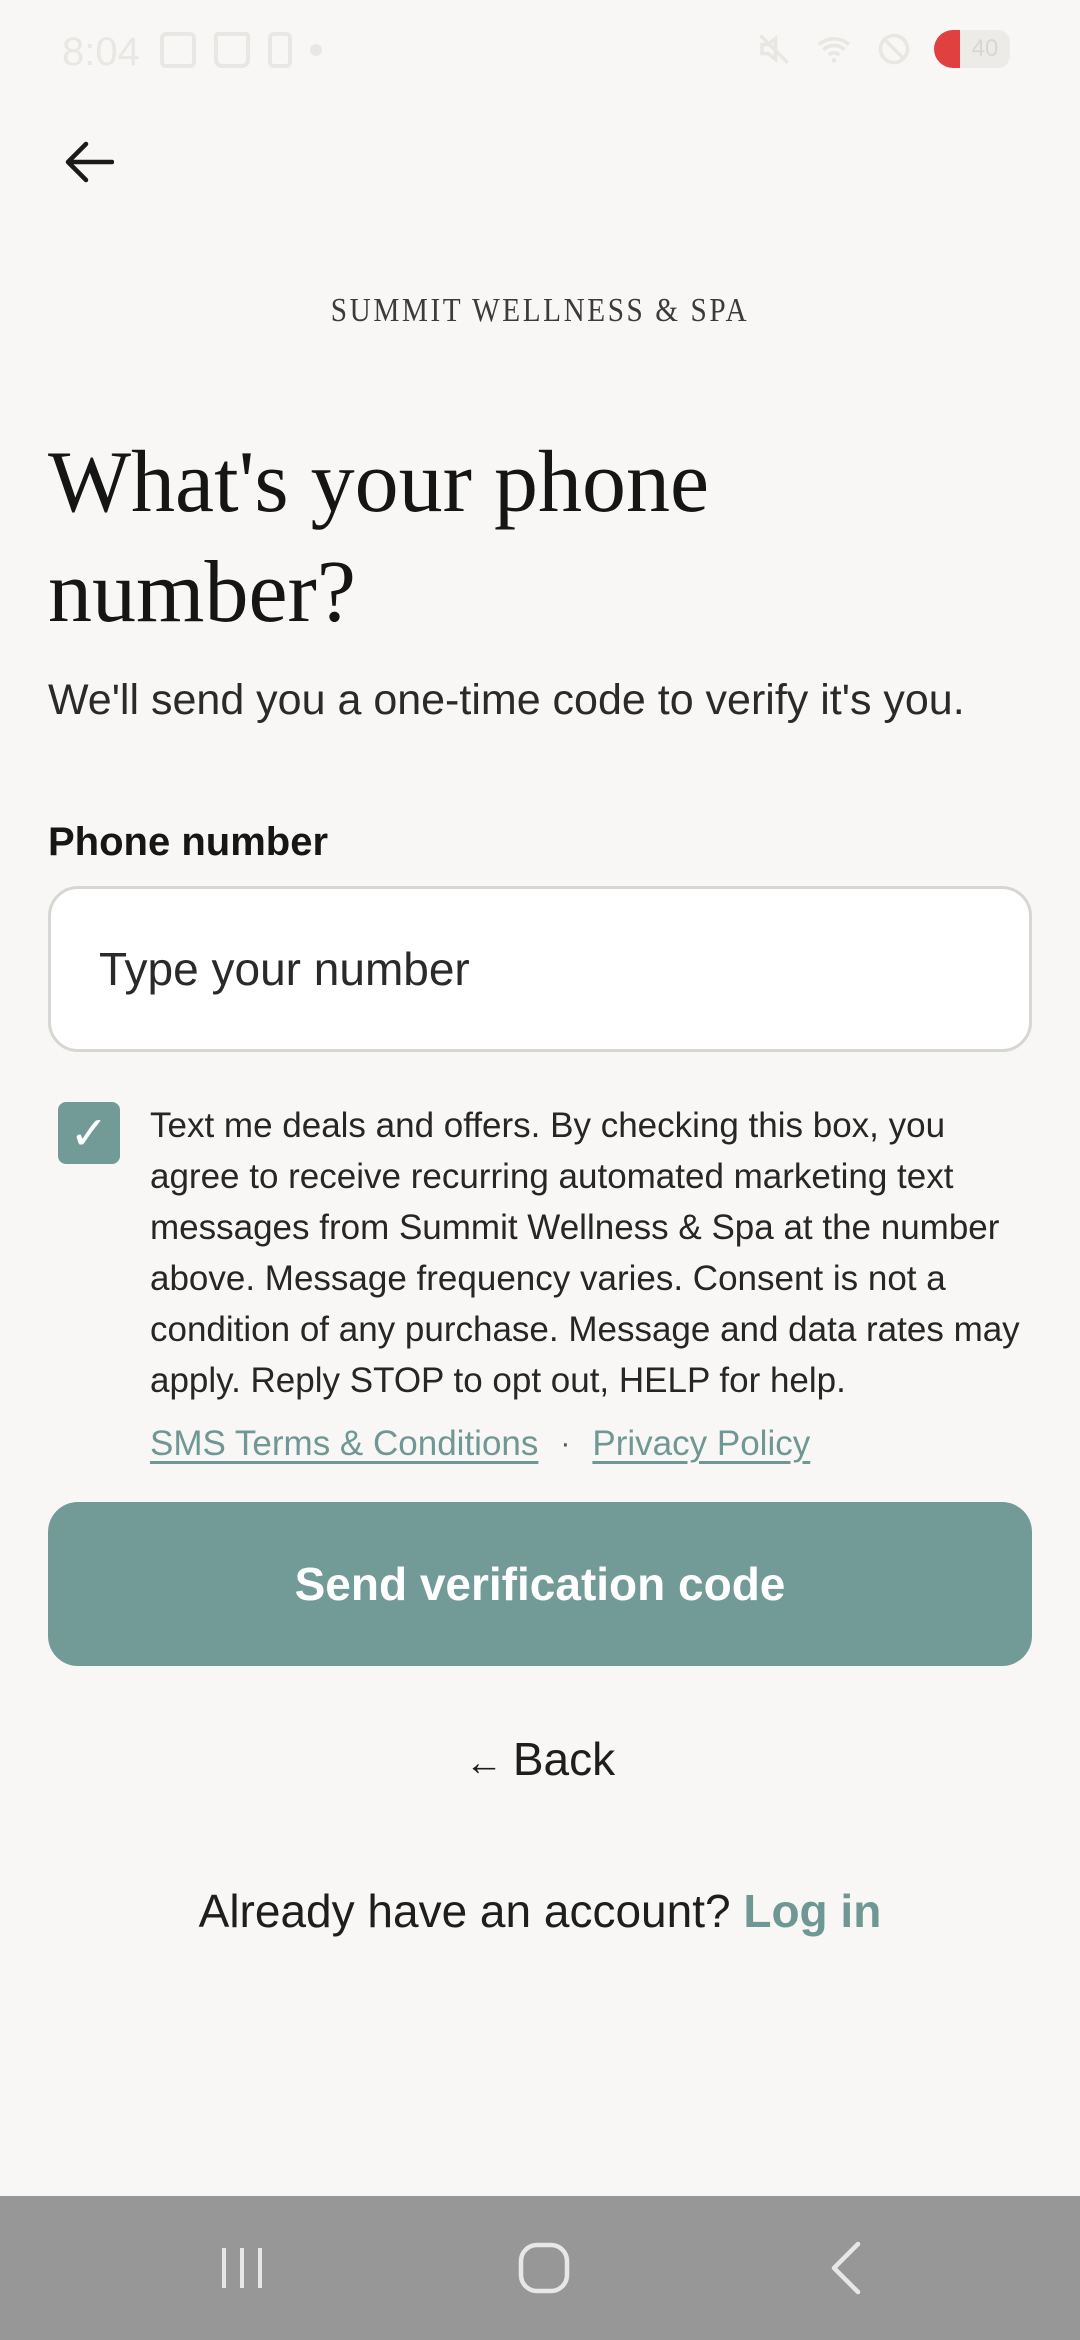 This screenshot has width=1080, height=2340. What do you see at coordinates (188, 842) in the screenshot?
I see `phone-field-label: Phone number` at bounding box center [188, 842].